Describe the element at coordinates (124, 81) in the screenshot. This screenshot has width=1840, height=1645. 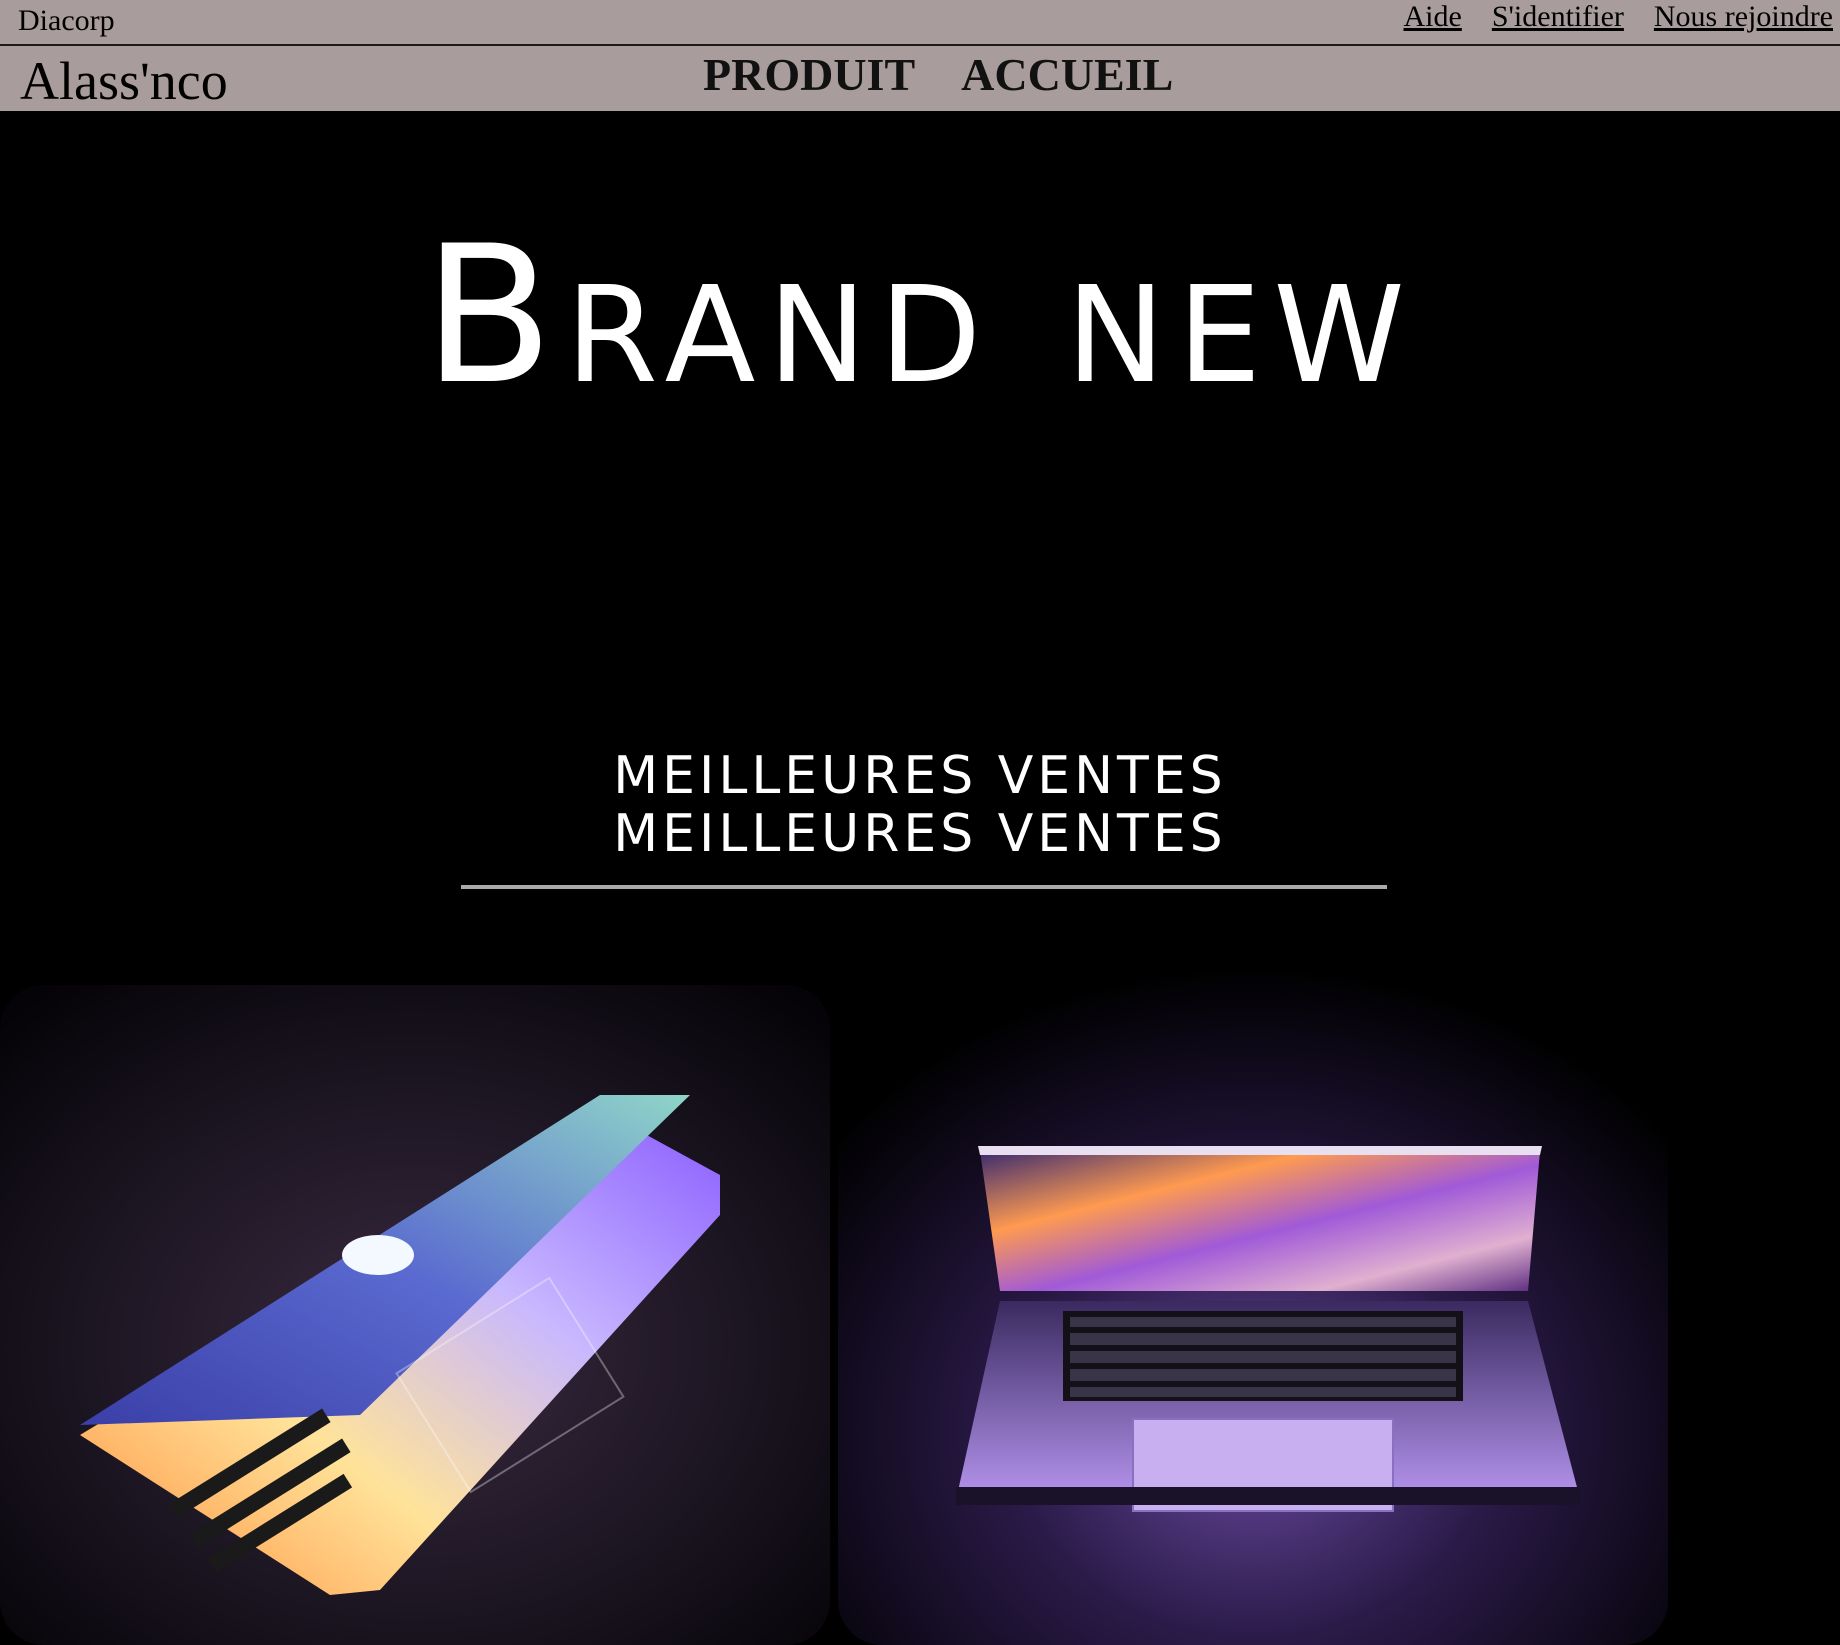
I see `site-logo: Alass'nco` at that location.